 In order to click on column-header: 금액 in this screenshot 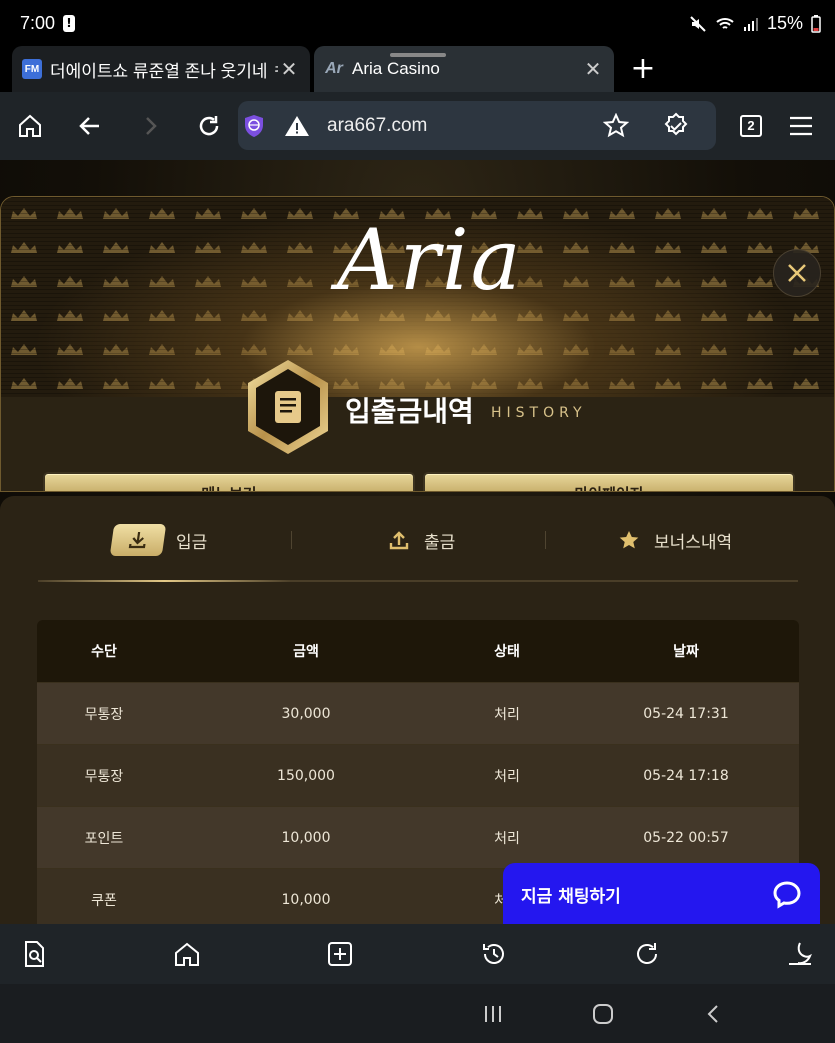, I will do `click(306, 652)`.